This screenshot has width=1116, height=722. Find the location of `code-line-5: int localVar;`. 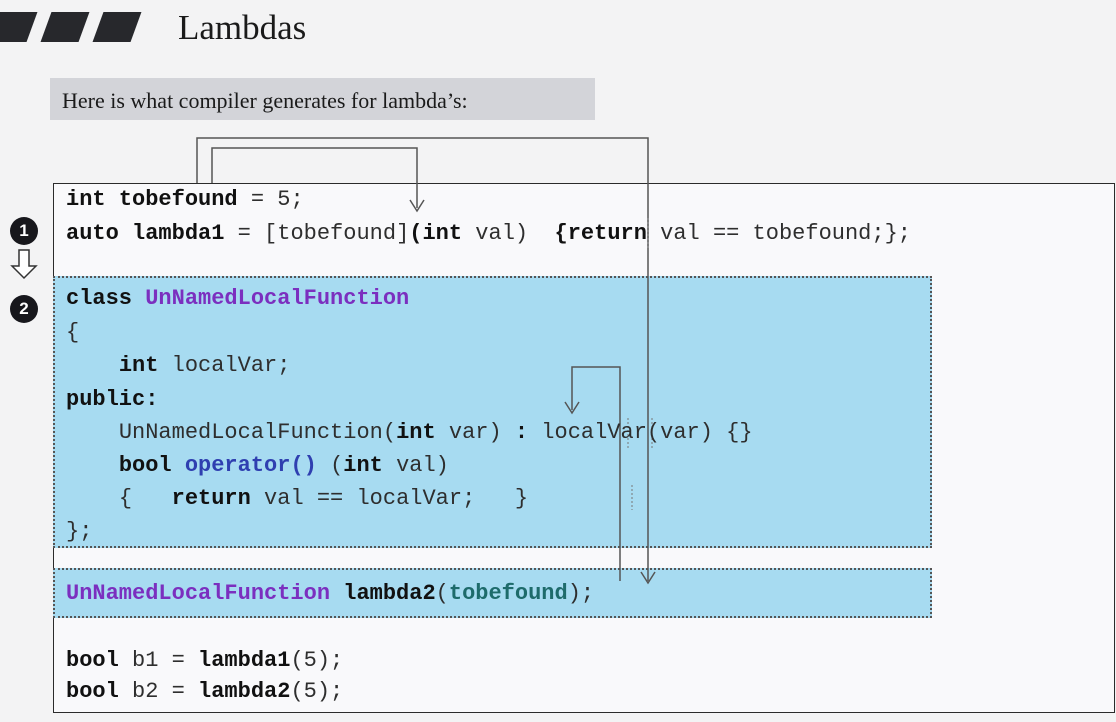

code-line-5: int localVar; is located at coordinates (204, 365).